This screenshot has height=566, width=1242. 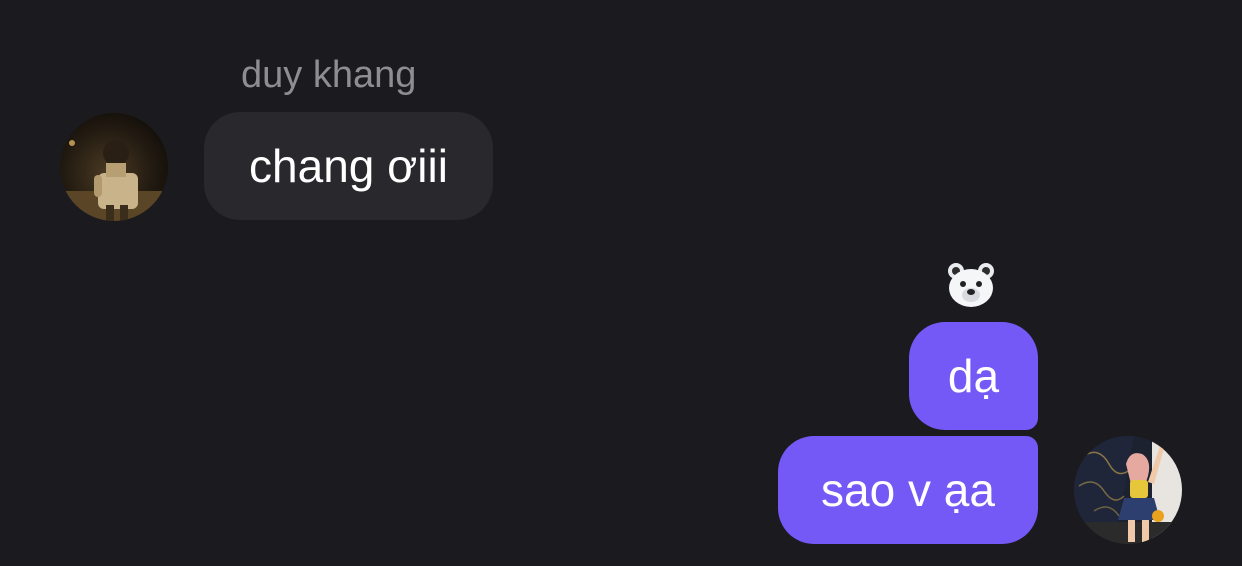 I want to click on outgoing-message-bubble: sao v ạa, so click(x=908, y=490).